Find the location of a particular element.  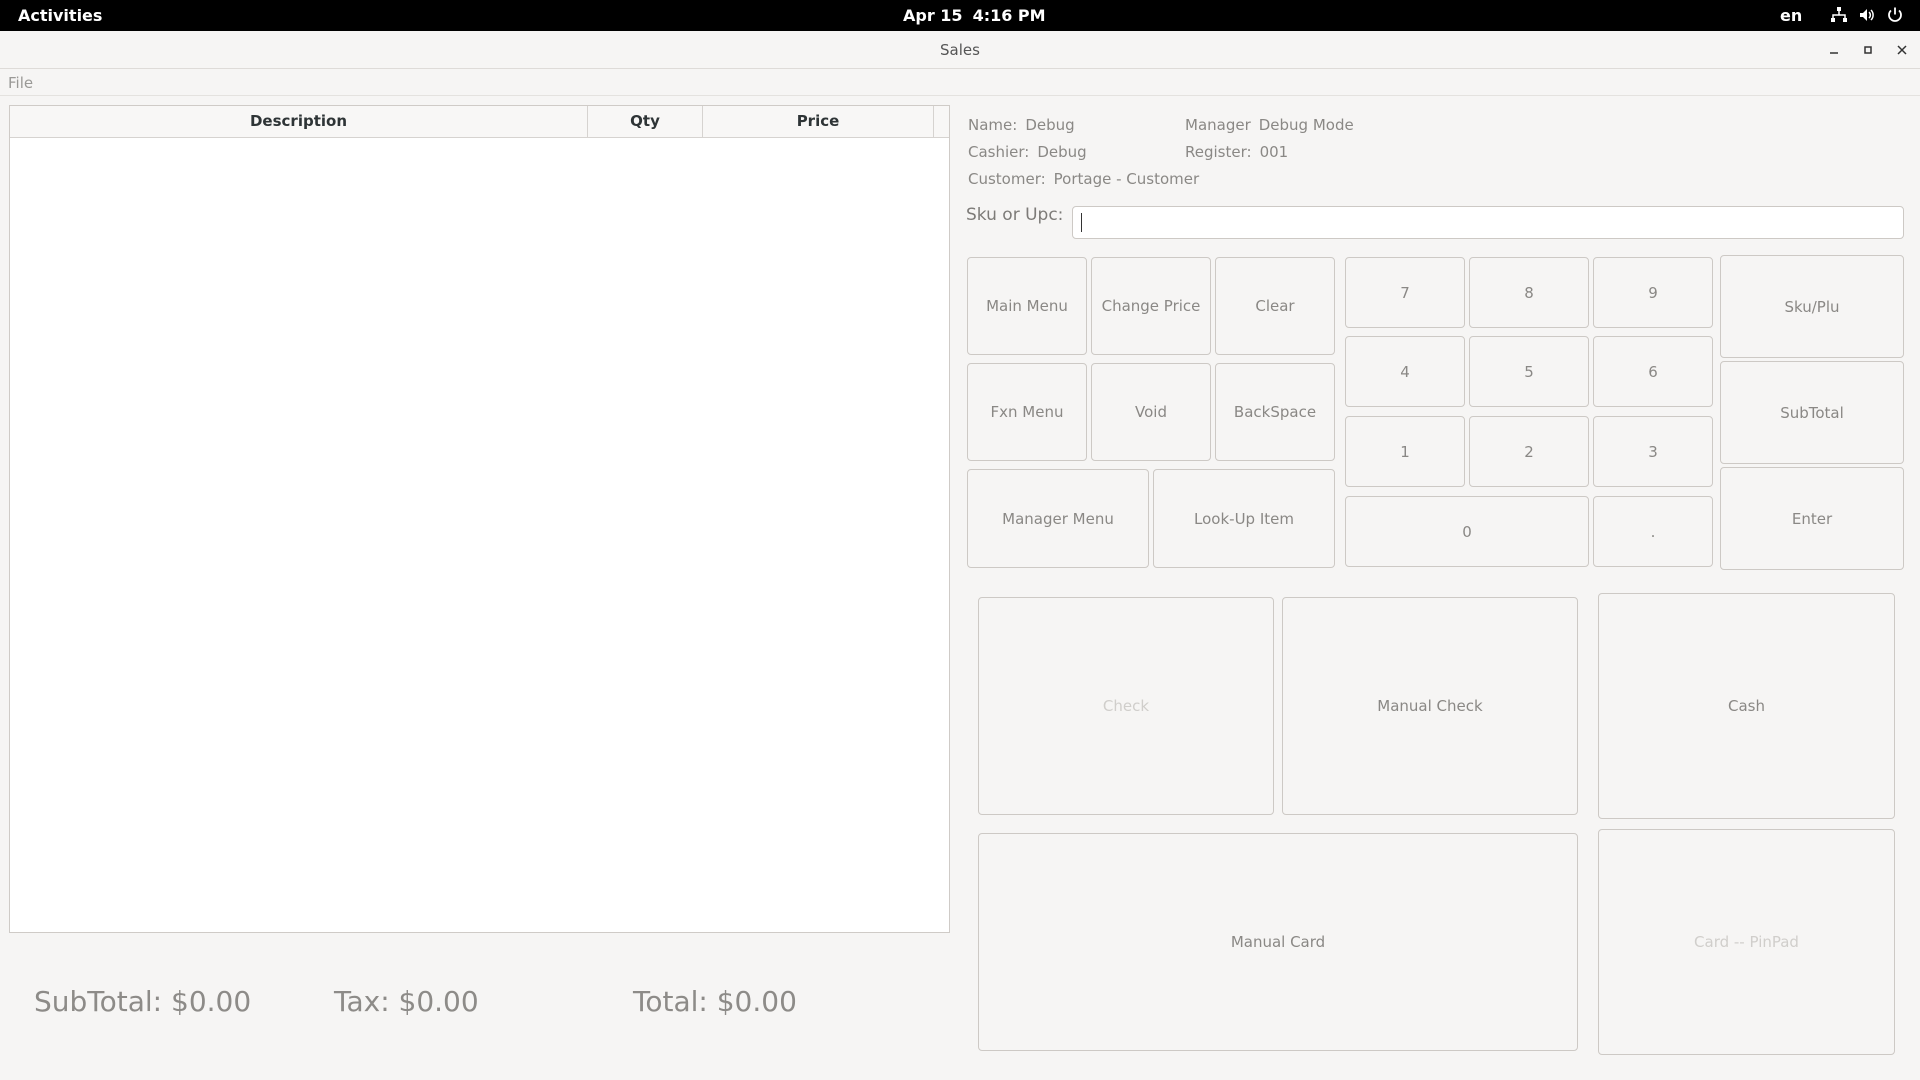

keypad-3: 3 is located at coordinates (1653, 451).